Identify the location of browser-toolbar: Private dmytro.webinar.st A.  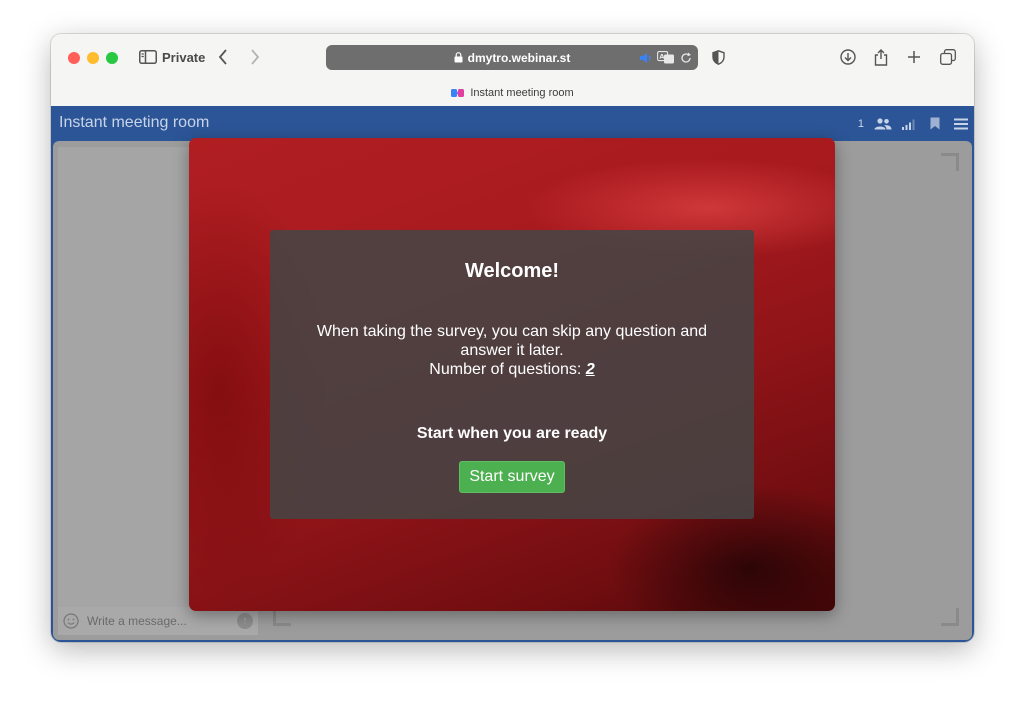
(512, 57).